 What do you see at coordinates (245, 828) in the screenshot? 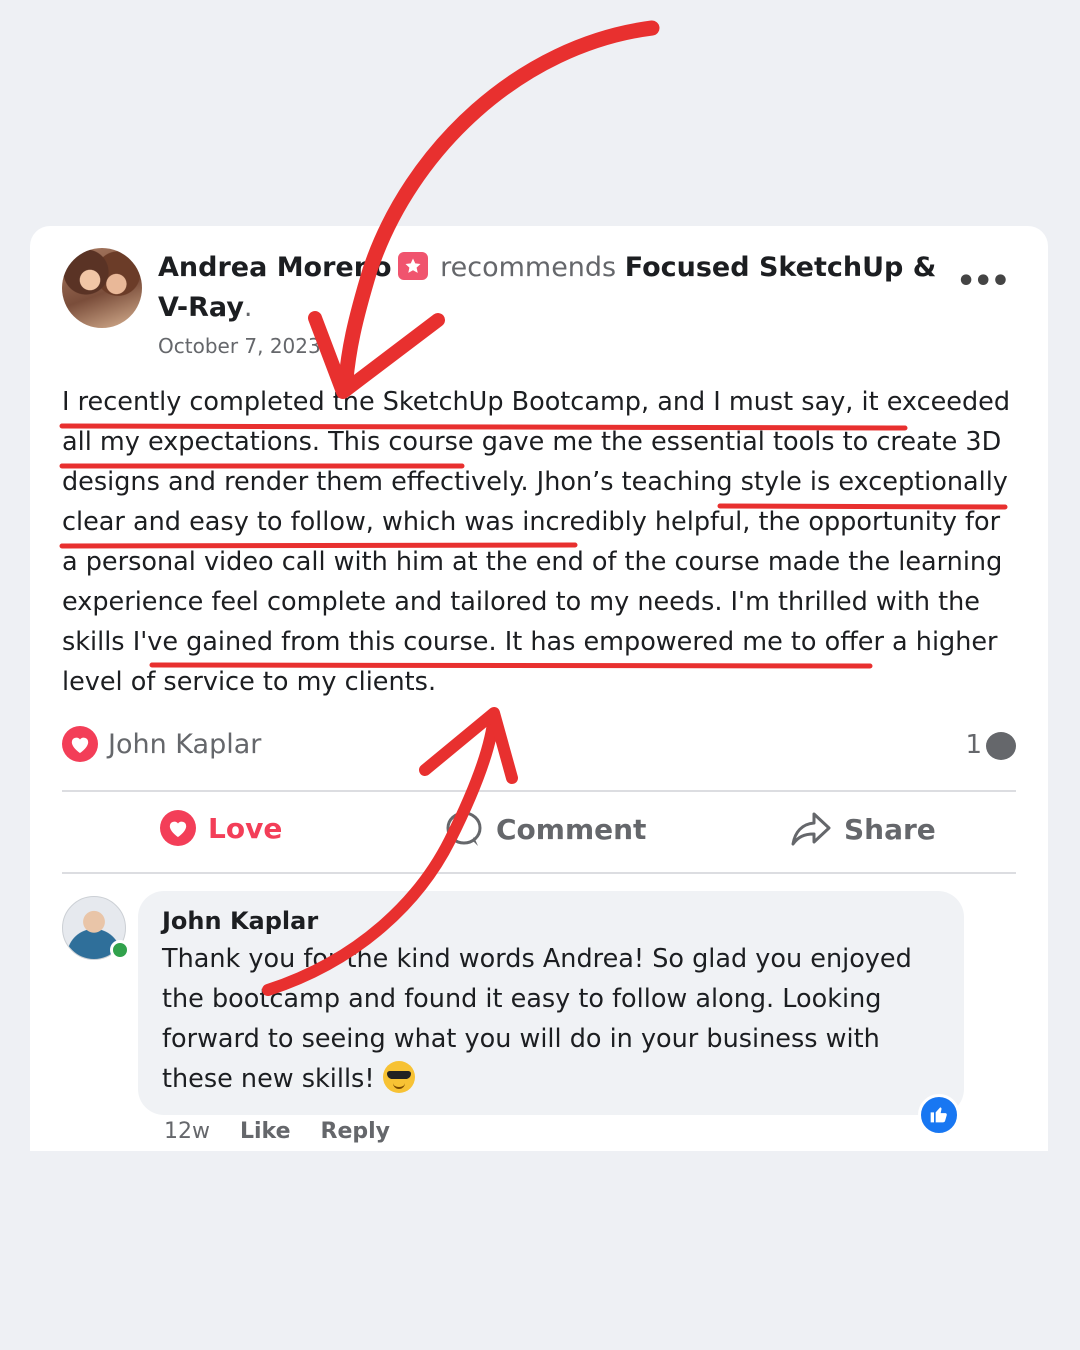
I see `love-label: Love` at bounding box center [245, 828].